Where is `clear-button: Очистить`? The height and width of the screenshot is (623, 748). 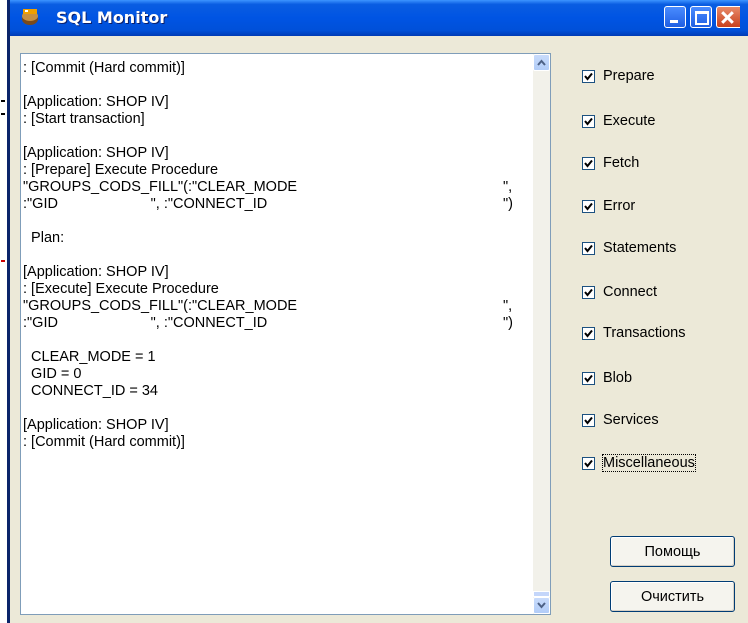
clear-button: Очистить is located at coordinates (672, 596).